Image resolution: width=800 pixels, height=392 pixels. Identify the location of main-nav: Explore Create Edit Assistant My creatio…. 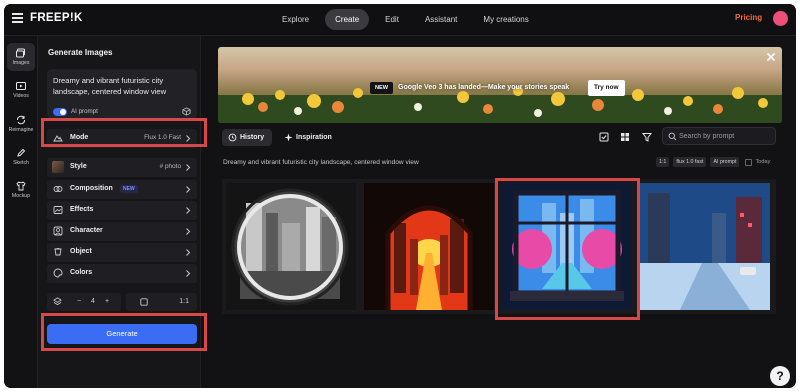
(408, 19).